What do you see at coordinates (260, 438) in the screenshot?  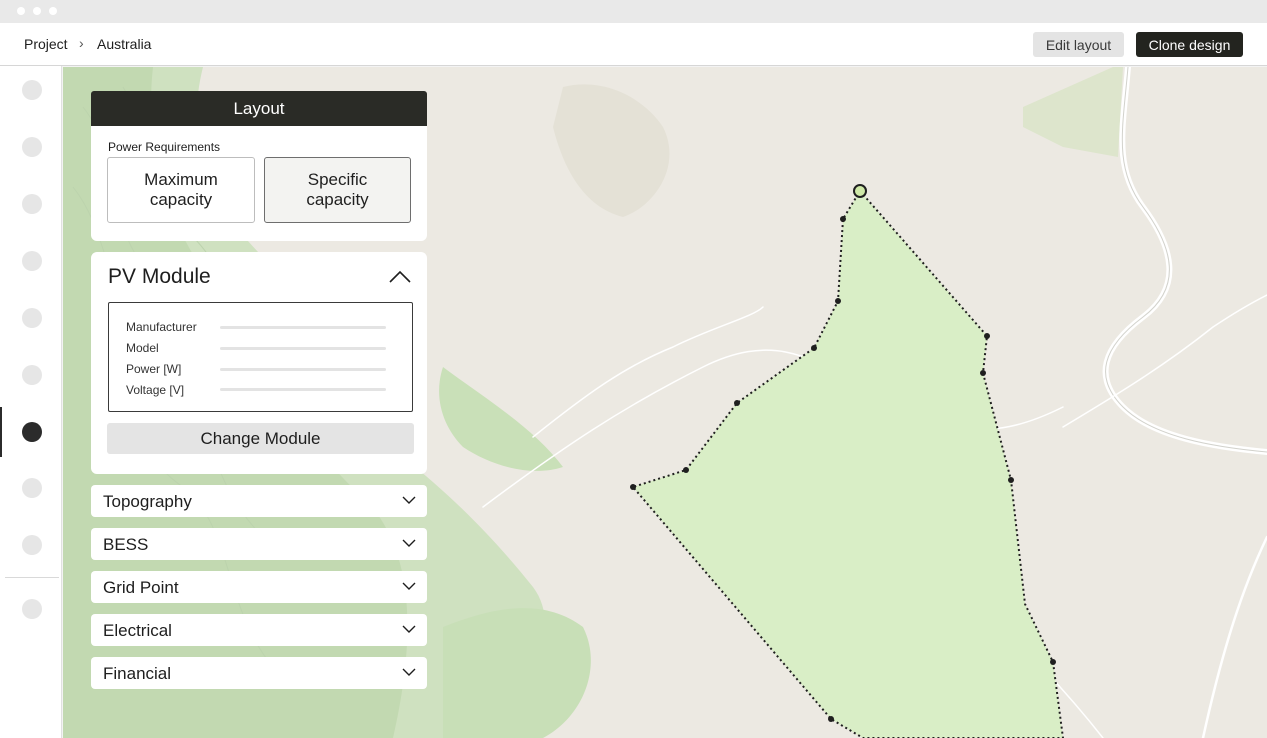 I see `change-module-button: Change Module` at bounding box center [260, 438].